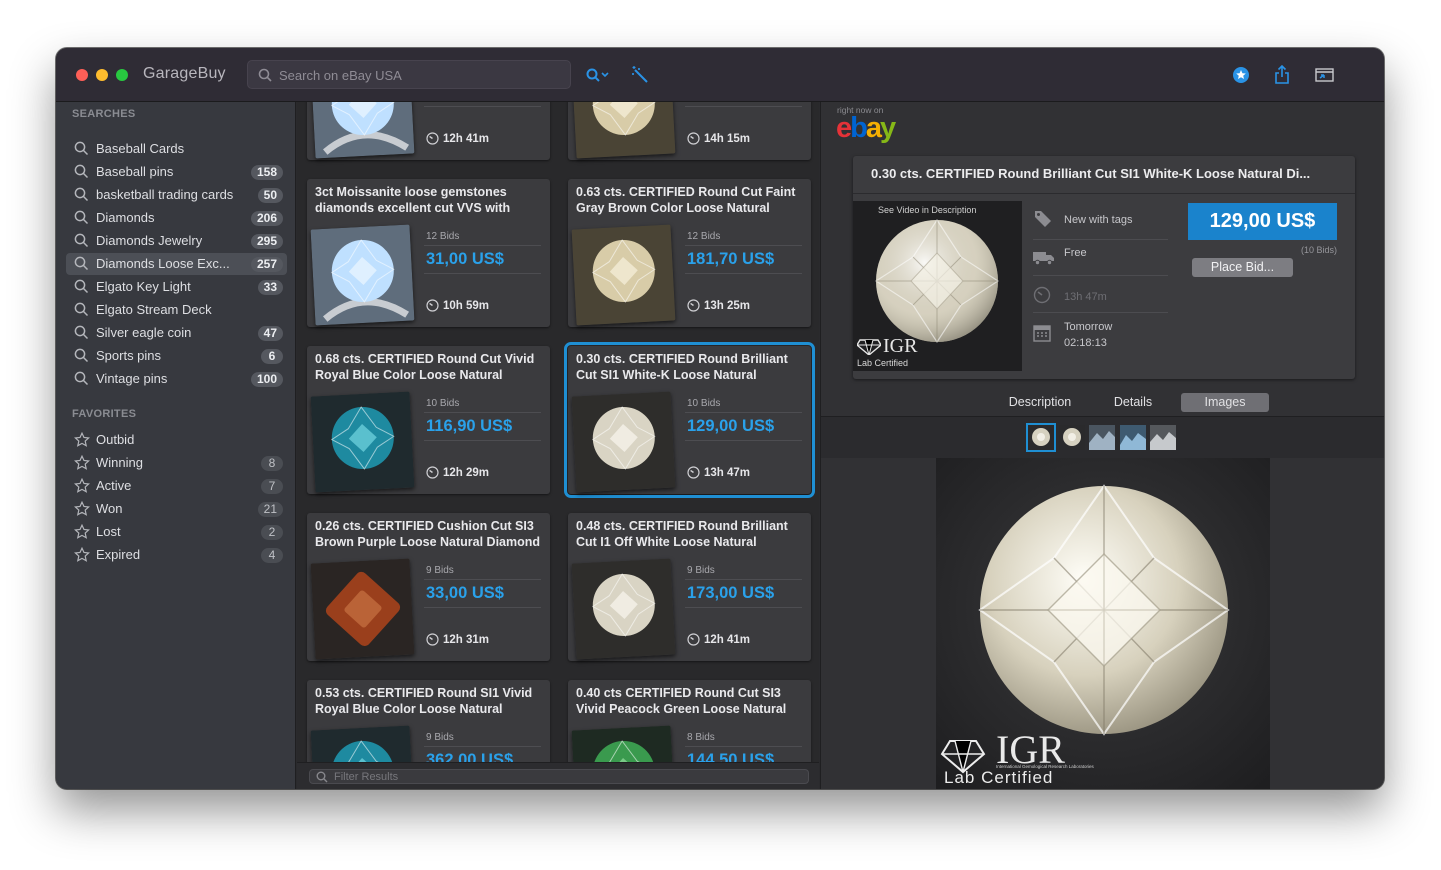 The height and width of the screenshot is (870, 1441). I want to click on favorite-item: Lost 2, so click(176, 532).